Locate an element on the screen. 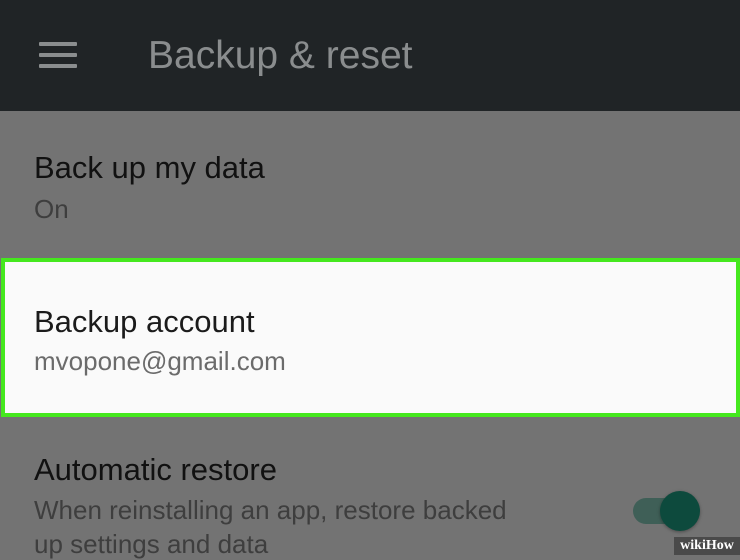  setting-title: Backup account is located at coordinates (144, 321).